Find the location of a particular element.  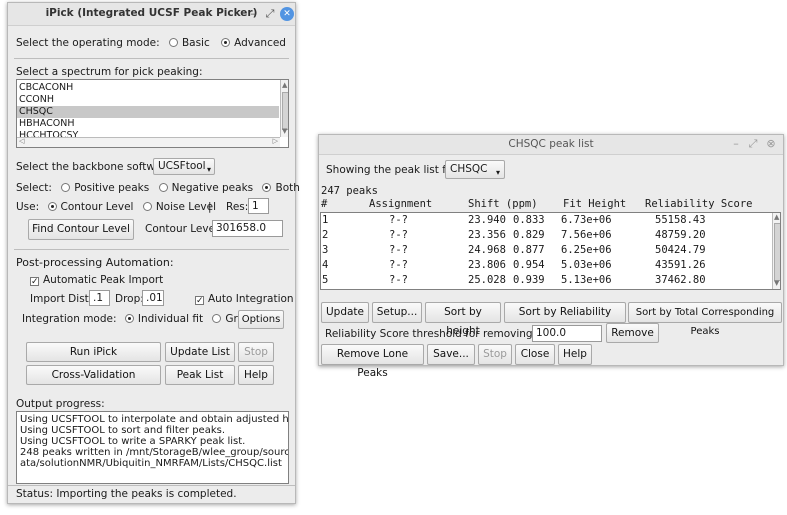

output-line: Using UCSFTOOL to sort and filter peaks. is located at coordinates (122, 430).